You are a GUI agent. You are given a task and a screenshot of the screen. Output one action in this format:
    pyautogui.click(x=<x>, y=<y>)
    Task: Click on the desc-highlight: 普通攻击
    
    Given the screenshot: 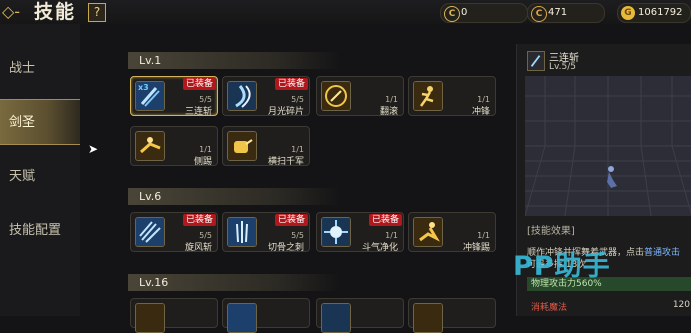 What is the action you would take?
    pyautogui.click(x=662, y=253)
    